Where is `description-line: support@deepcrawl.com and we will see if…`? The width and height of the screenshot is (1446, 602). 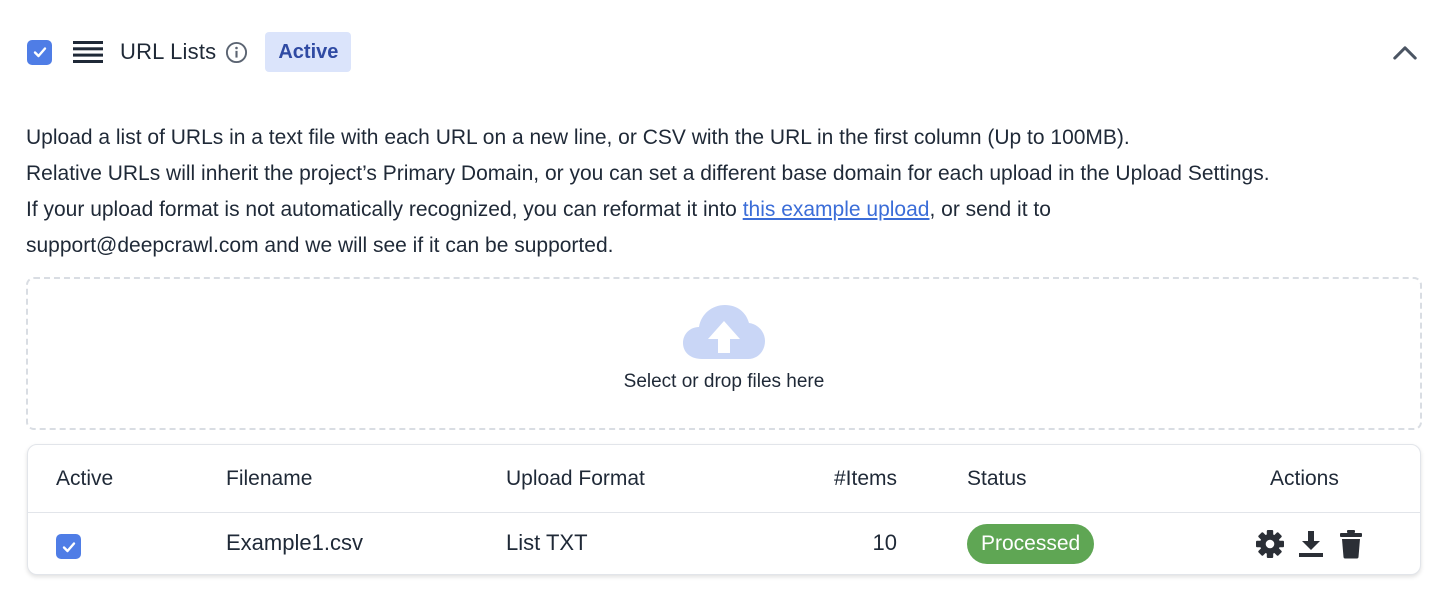
description-line: support@deepcrawl.com and we will see if… is located at coordinates (320, 245).